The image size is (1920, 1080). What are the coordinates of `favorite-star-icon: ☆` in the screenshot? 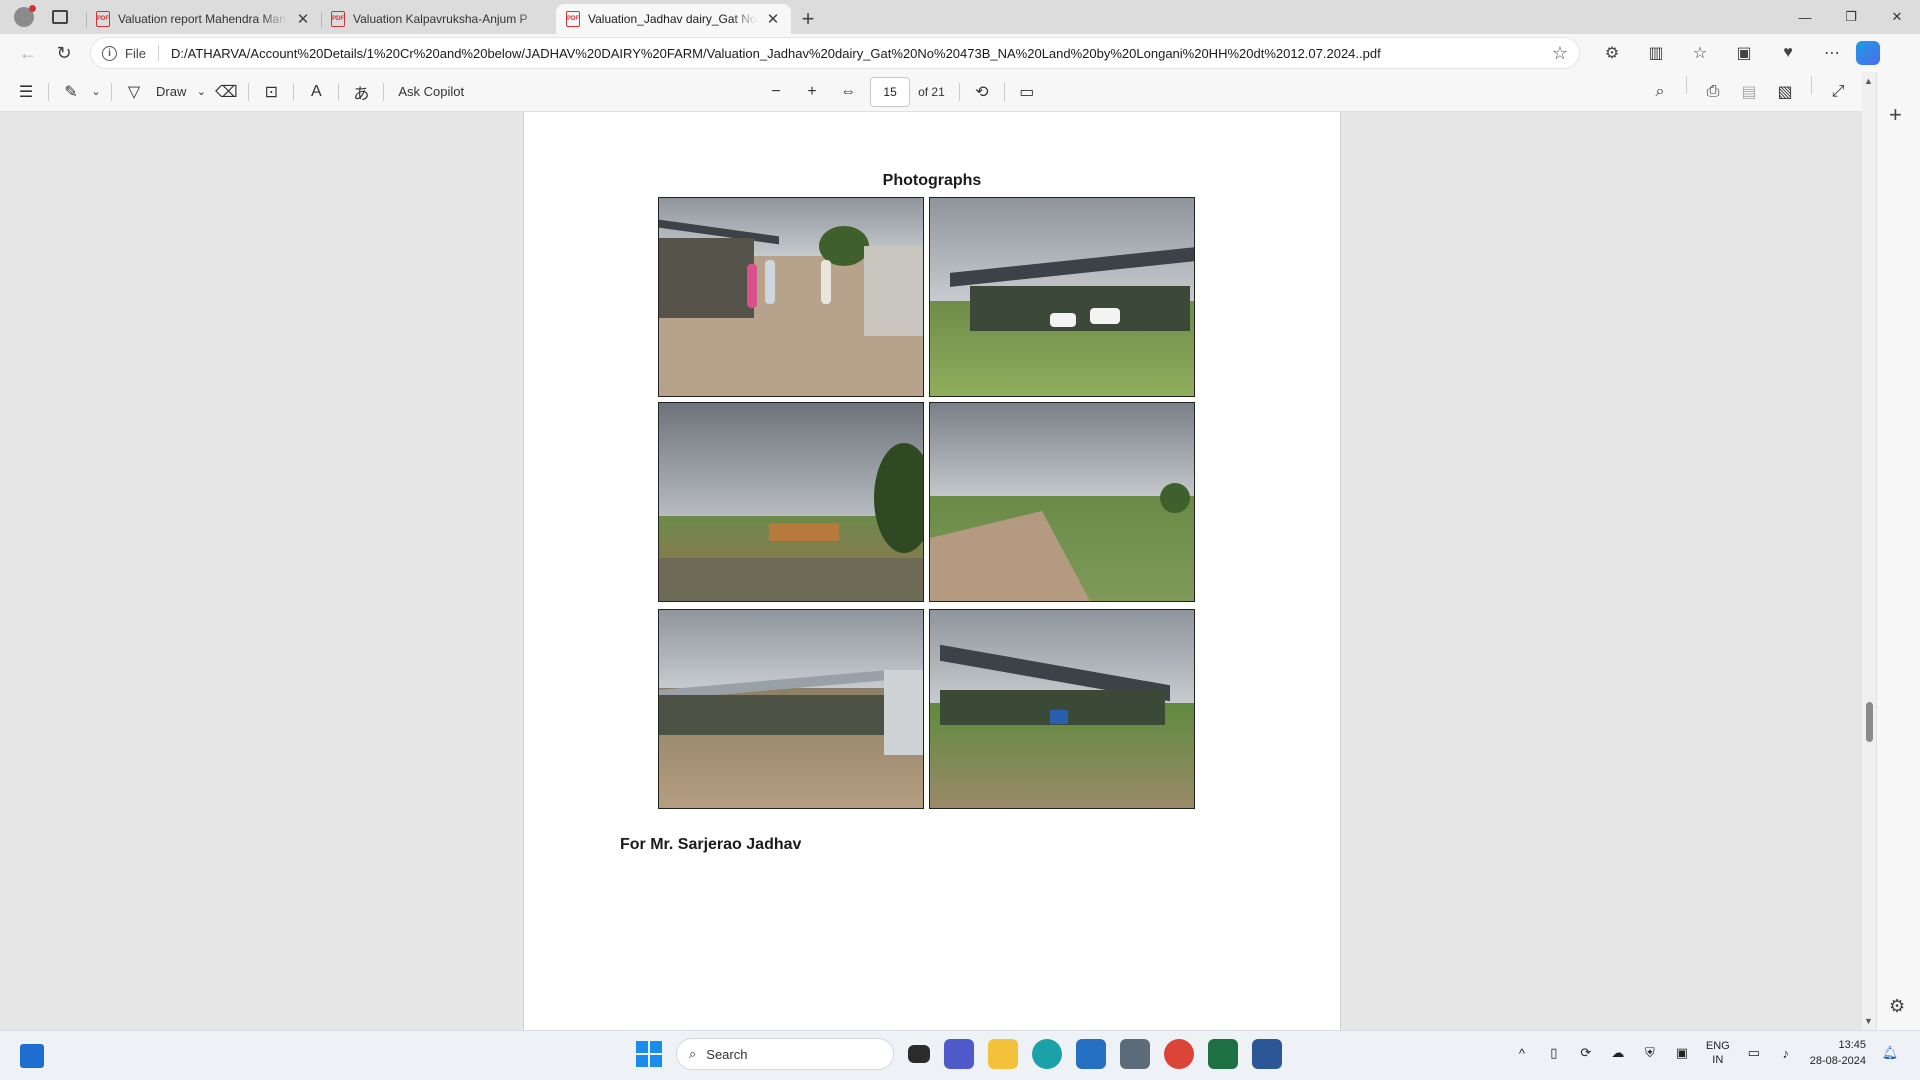 It's located at (1560, 53).